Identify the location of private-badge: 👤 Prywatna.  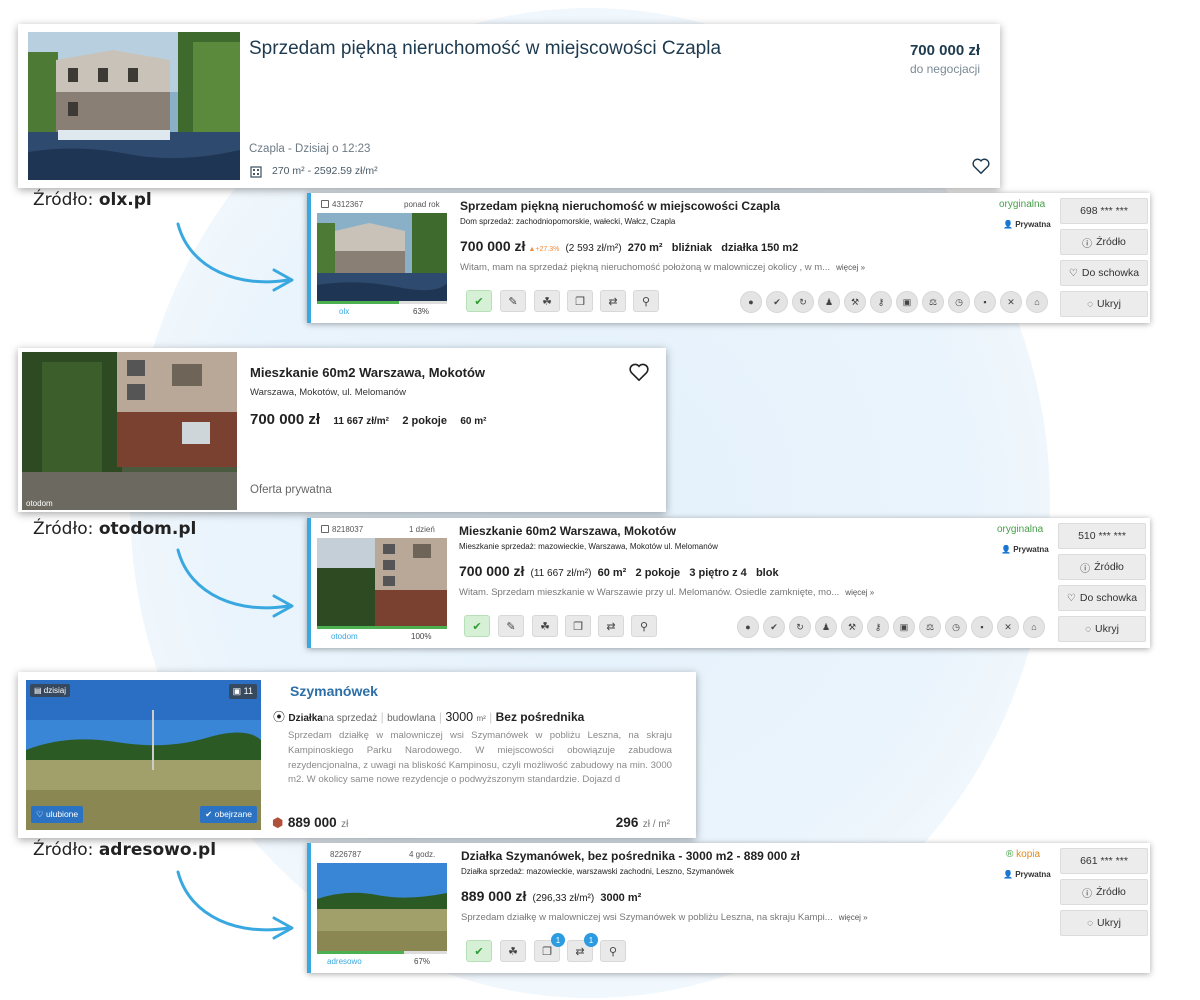
(1027, 224).